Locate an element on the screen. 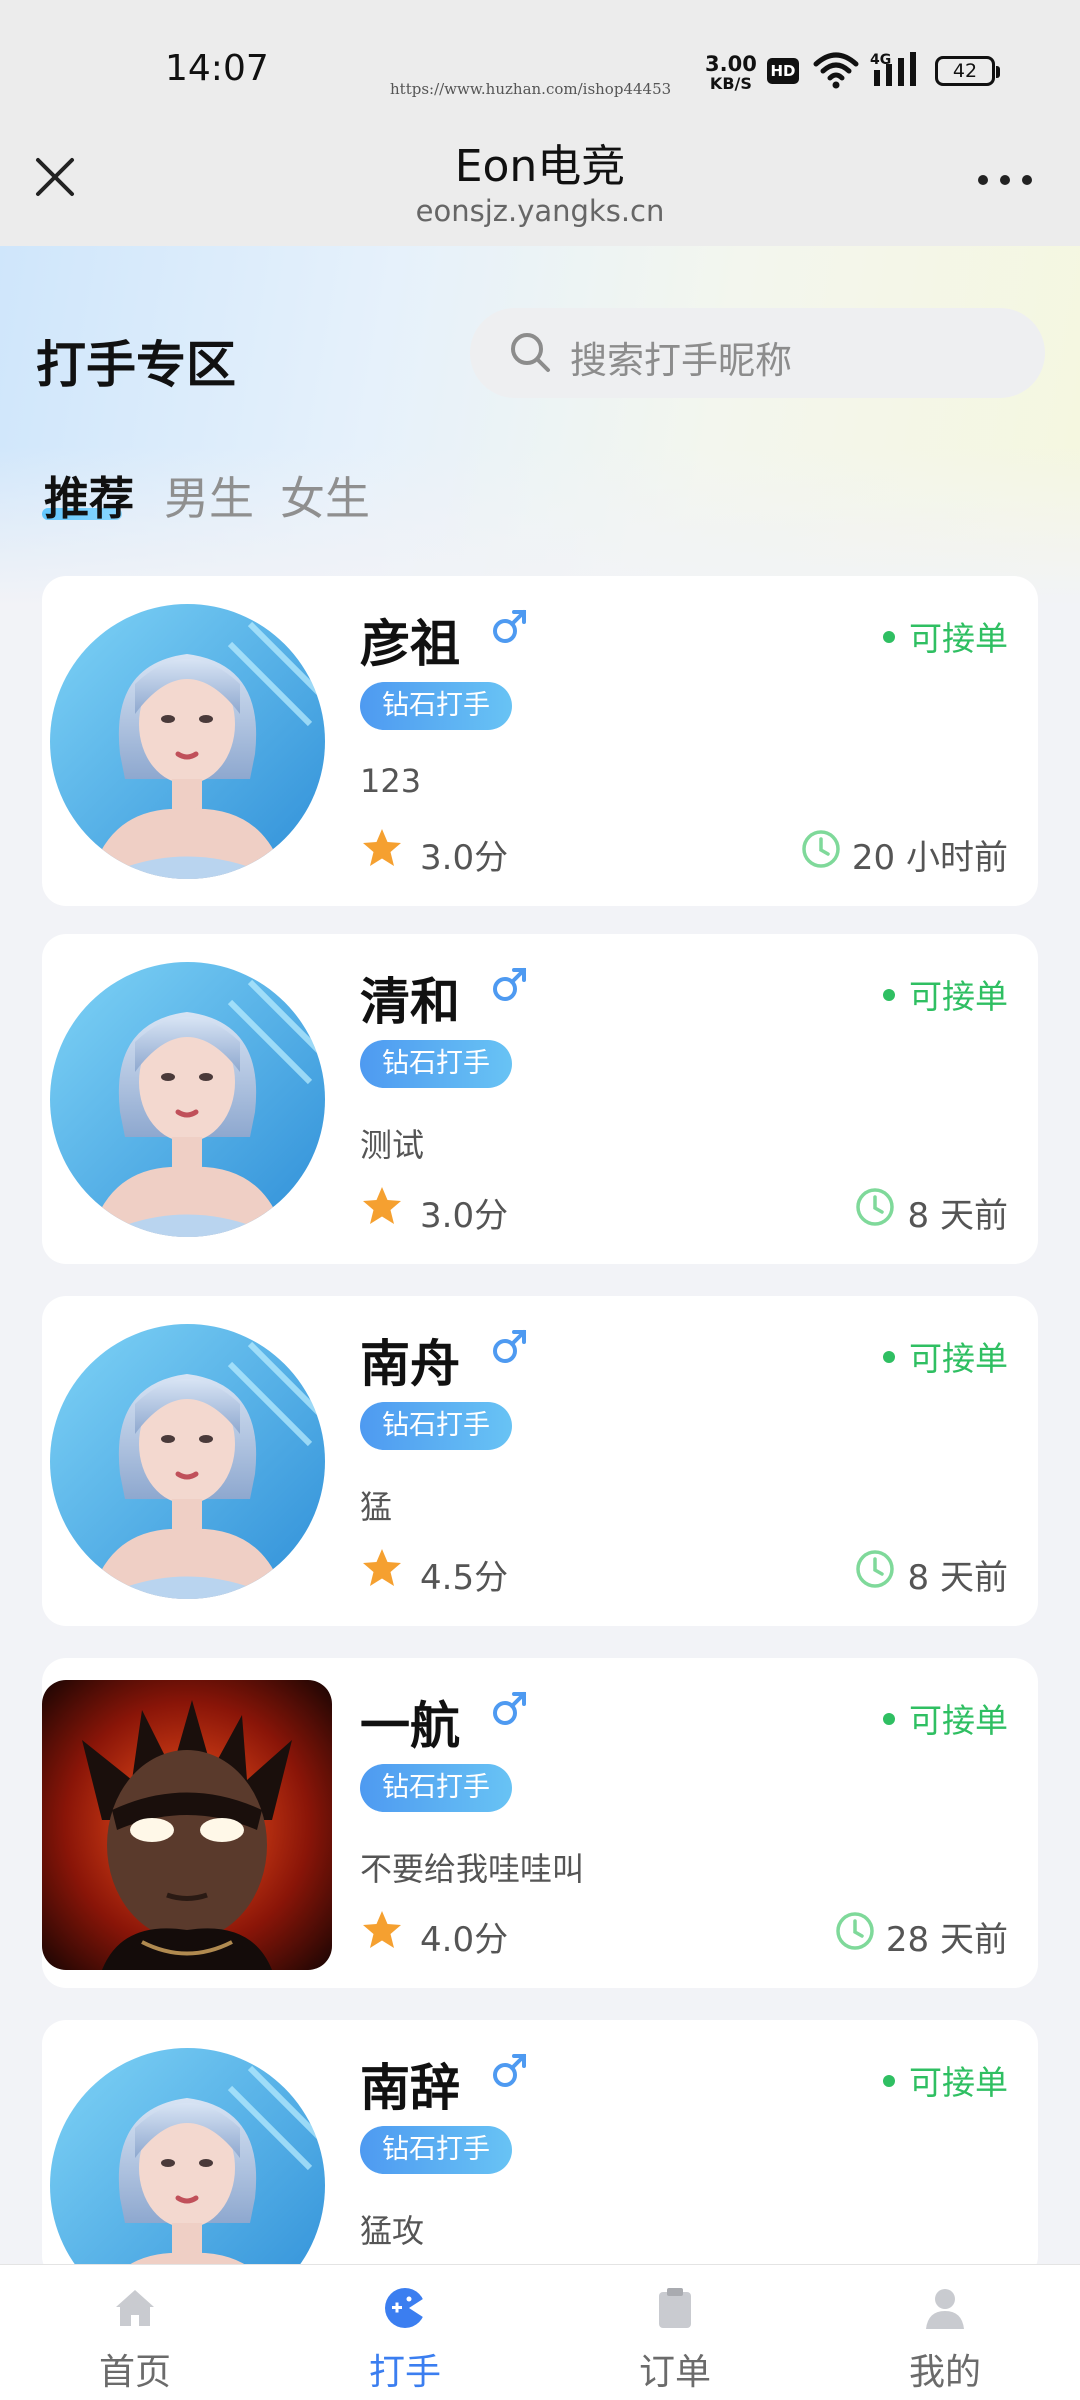 The height and width of the screenshot is (2400, 1080). player-bio: 测试 is located at coordinates (392, 1145).